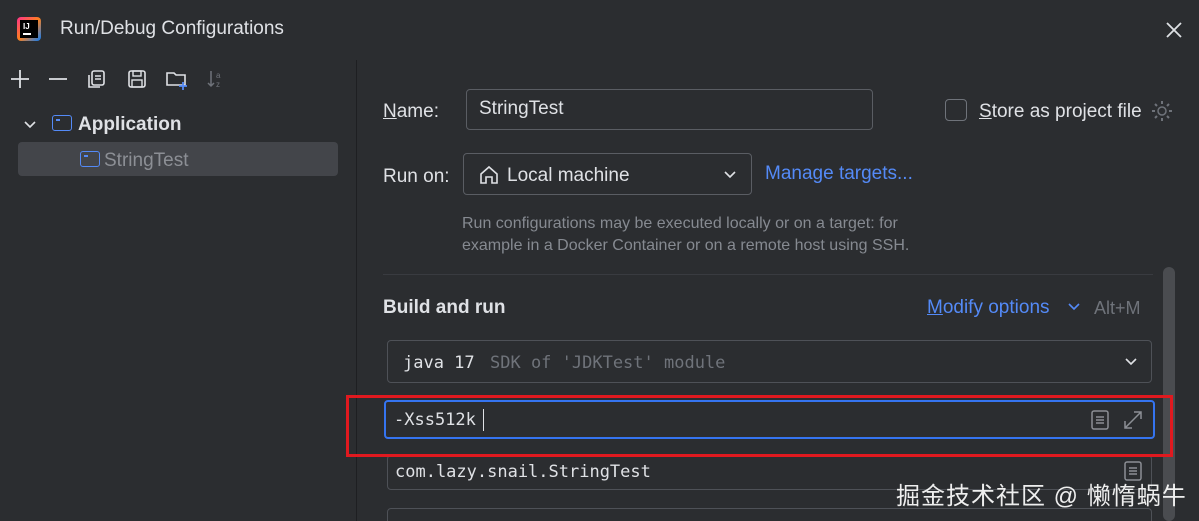 Image resolution: width=1199 pixels, height=521 pixels. I want to click on close-icon, so click(1174, 30).